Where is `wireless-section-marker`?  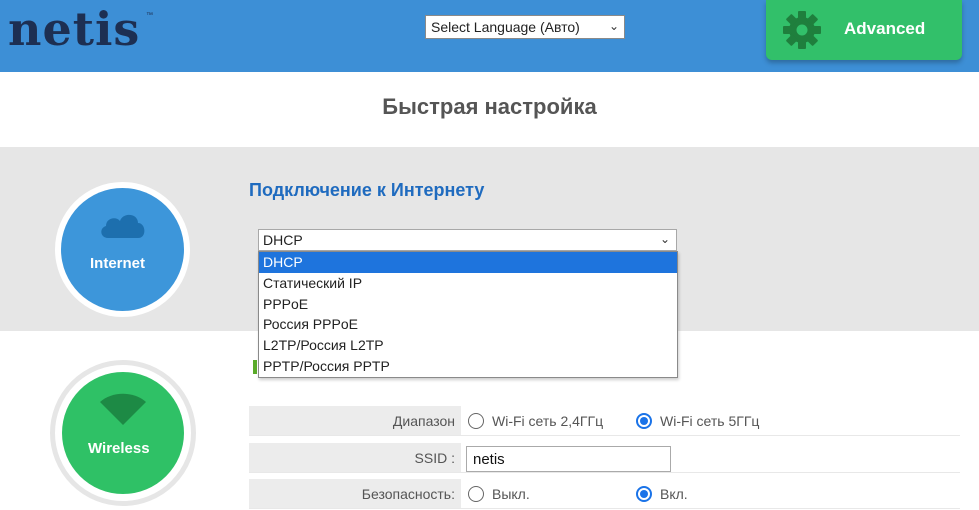
wireless-section-marker is located at coordinates (255, 367).